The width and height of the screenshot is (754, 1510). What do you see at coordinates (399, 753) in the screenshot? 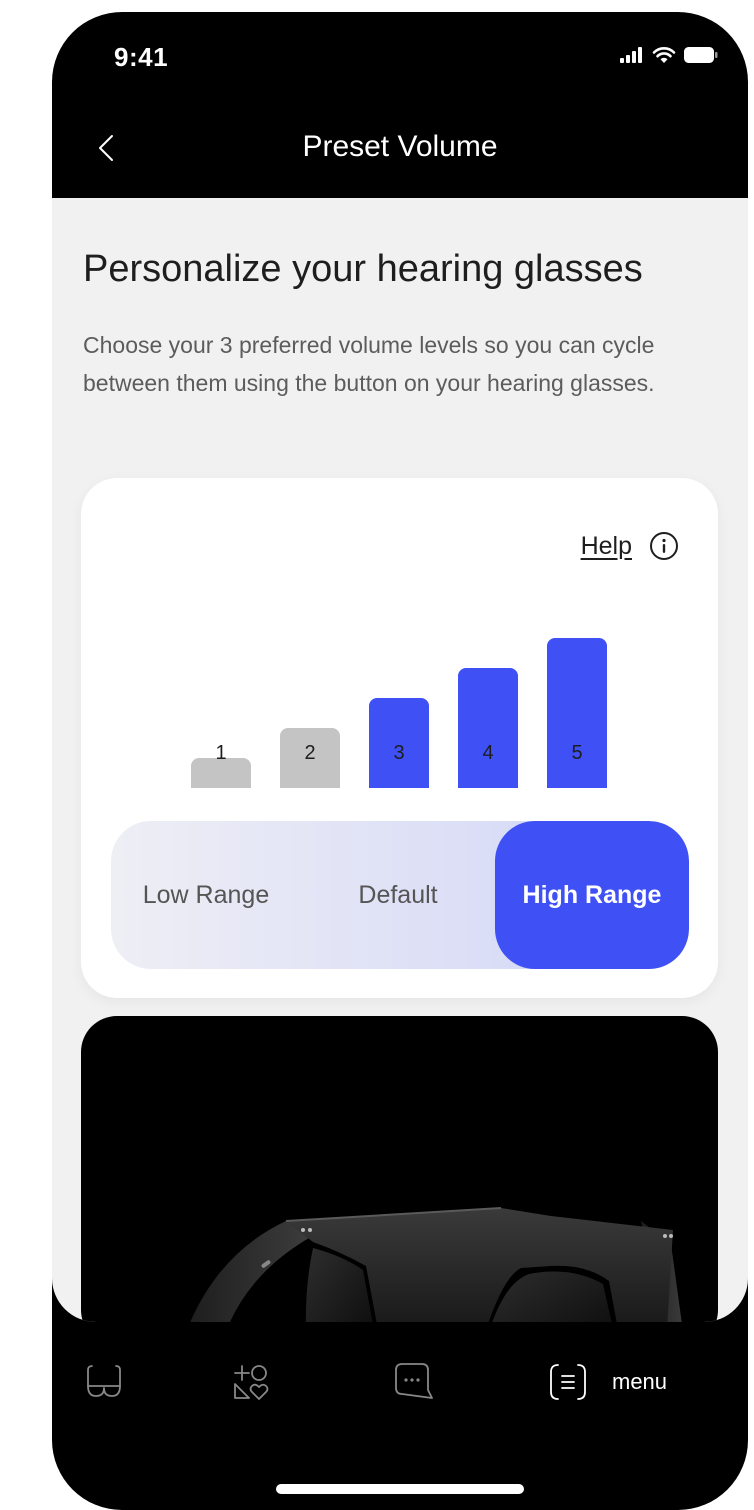
I see `volume-level-label: 3` at bounding box center [399, 753].